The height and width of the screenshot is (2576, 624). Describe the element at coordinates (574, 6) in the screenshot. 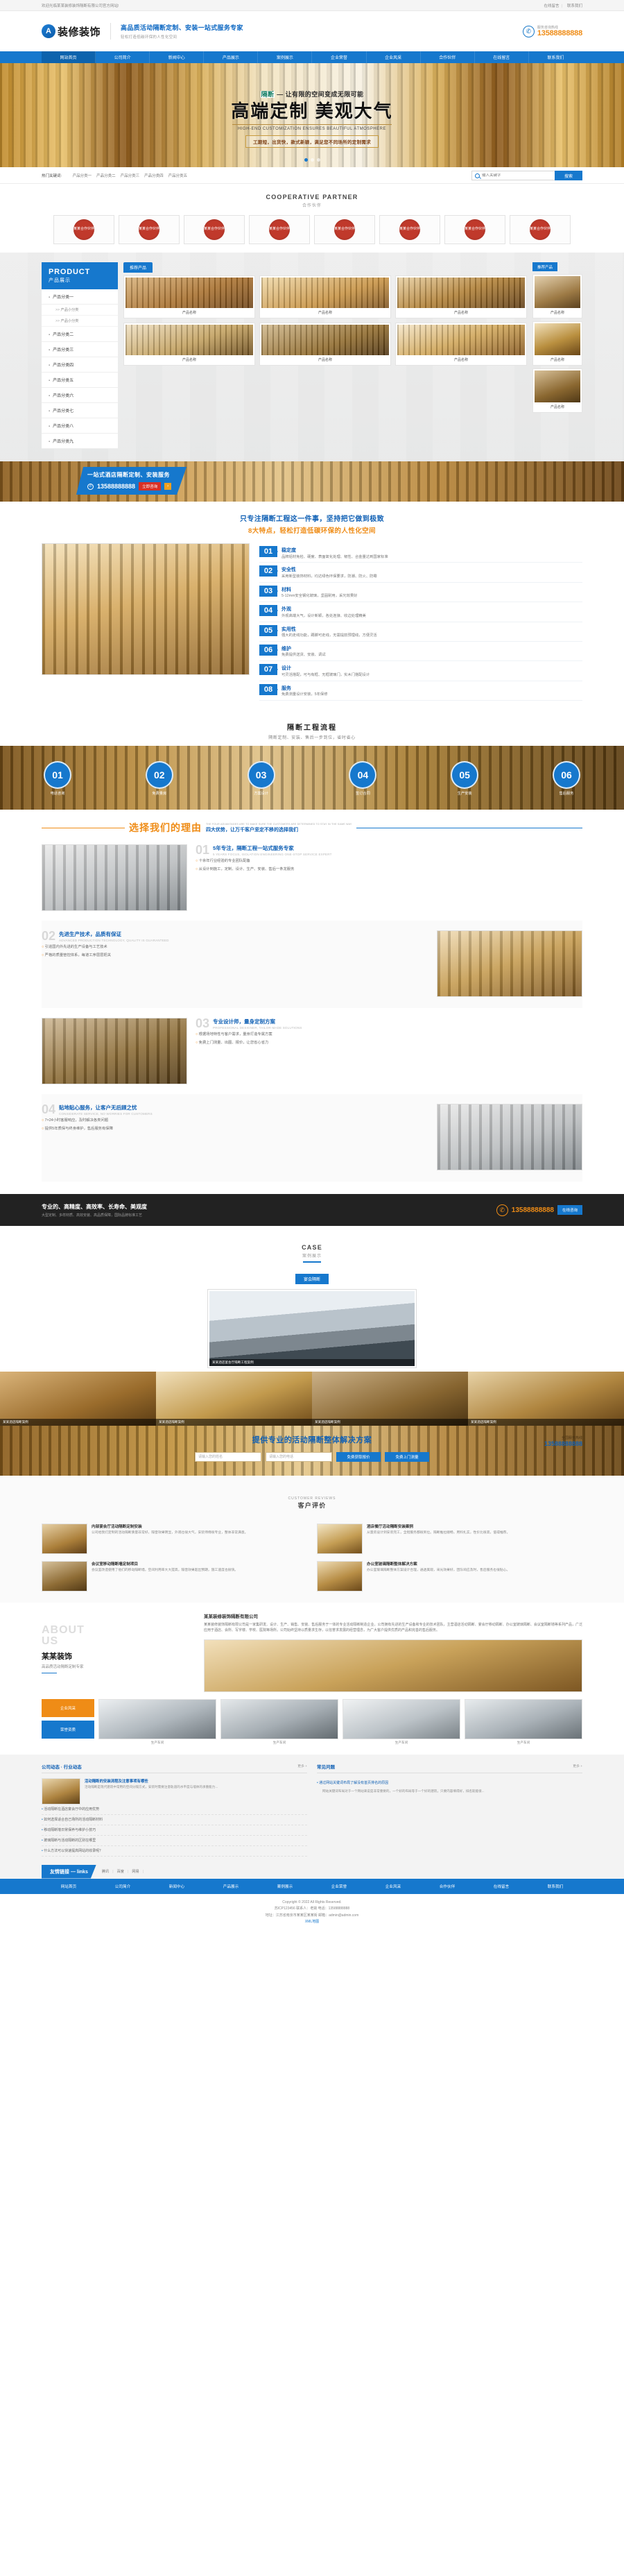

I see `topbar-link-contact: 联系我们` at that location.